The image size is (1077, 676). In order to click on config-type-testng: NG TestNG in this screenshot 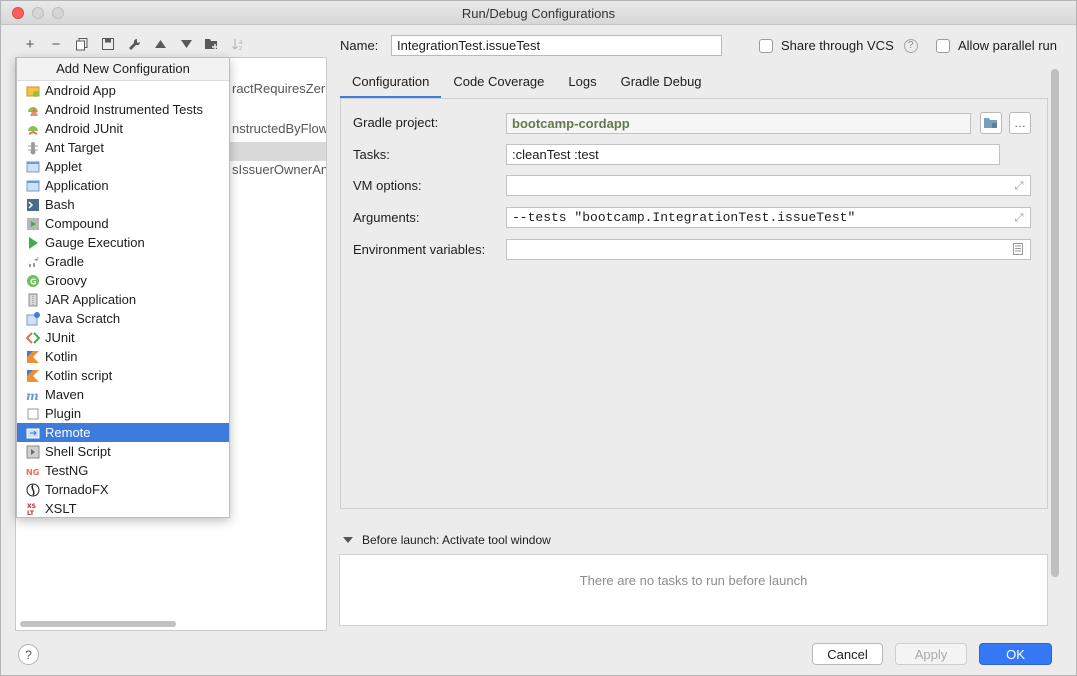, I will do `click(123, 470)`.